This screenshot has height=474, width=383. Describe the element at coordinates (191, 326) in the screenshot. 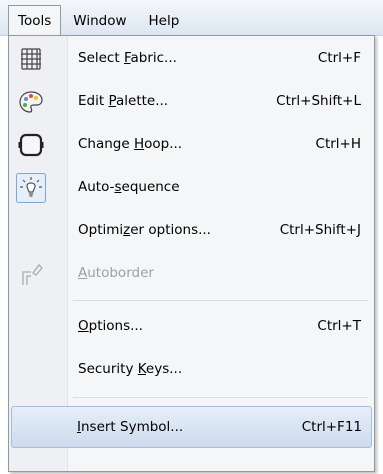

I see `menu-item-options: Options... Ctrl+T` at that location.